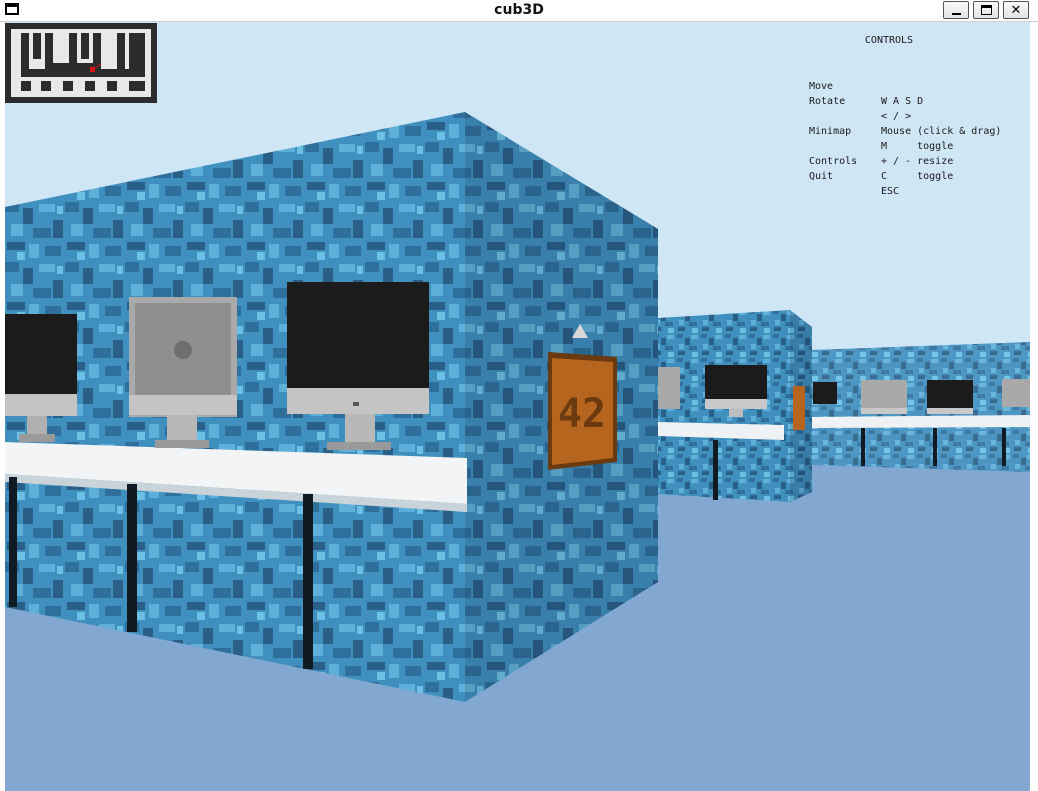 The width and height of the screenshot is (1038, 791). What do you see at coordinates (921, 407) in the screenshot?
I see `far-wall-block` at bounding box center [921, 407].